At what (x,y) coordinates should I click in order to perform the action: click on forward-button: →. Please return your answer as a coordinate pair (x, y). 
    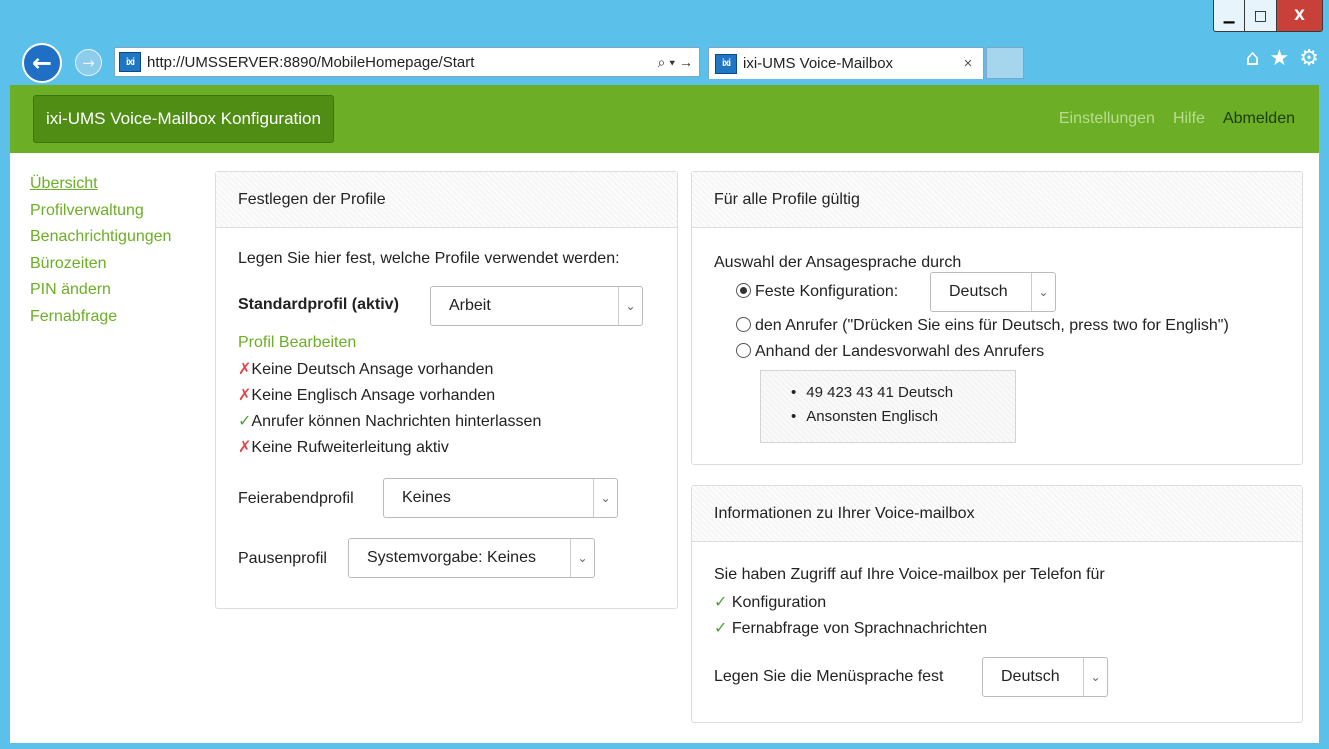
    Looking at the image, I should click on (88, 62).